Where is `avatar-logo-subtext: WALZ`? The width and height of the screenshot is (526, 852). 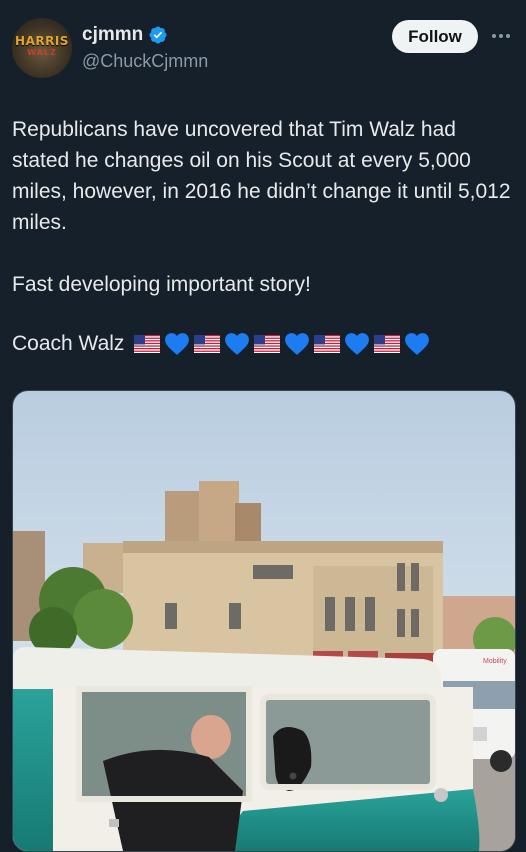 avatar-logo-subtext: WALZ is located at coordinates (42, 52).